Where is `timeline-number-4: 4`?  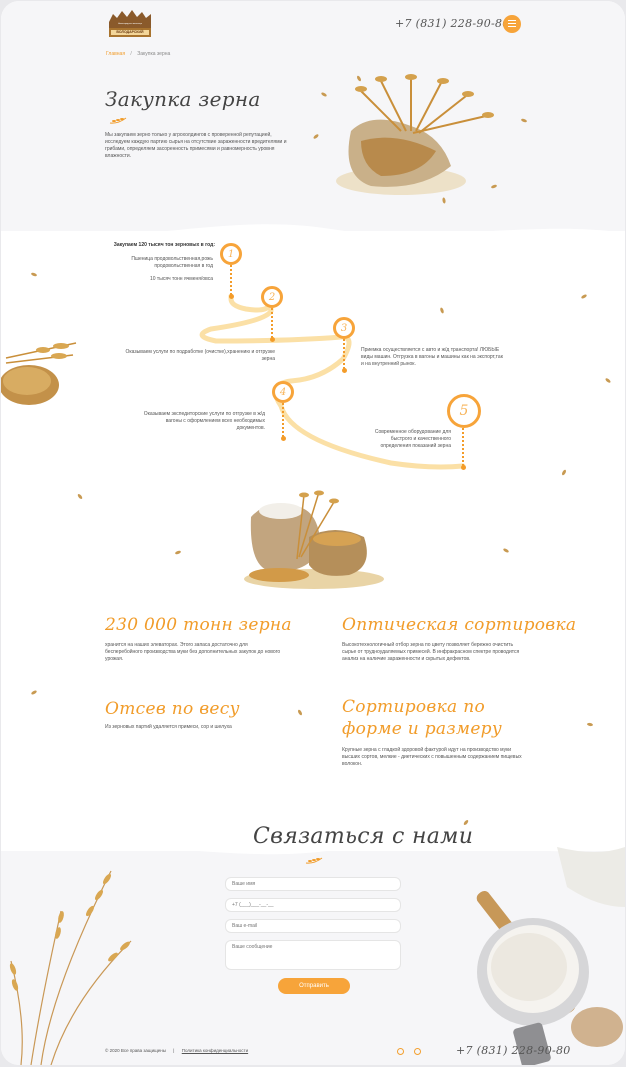 timeline-number-4: 4 is located at coordinates (283, 392).